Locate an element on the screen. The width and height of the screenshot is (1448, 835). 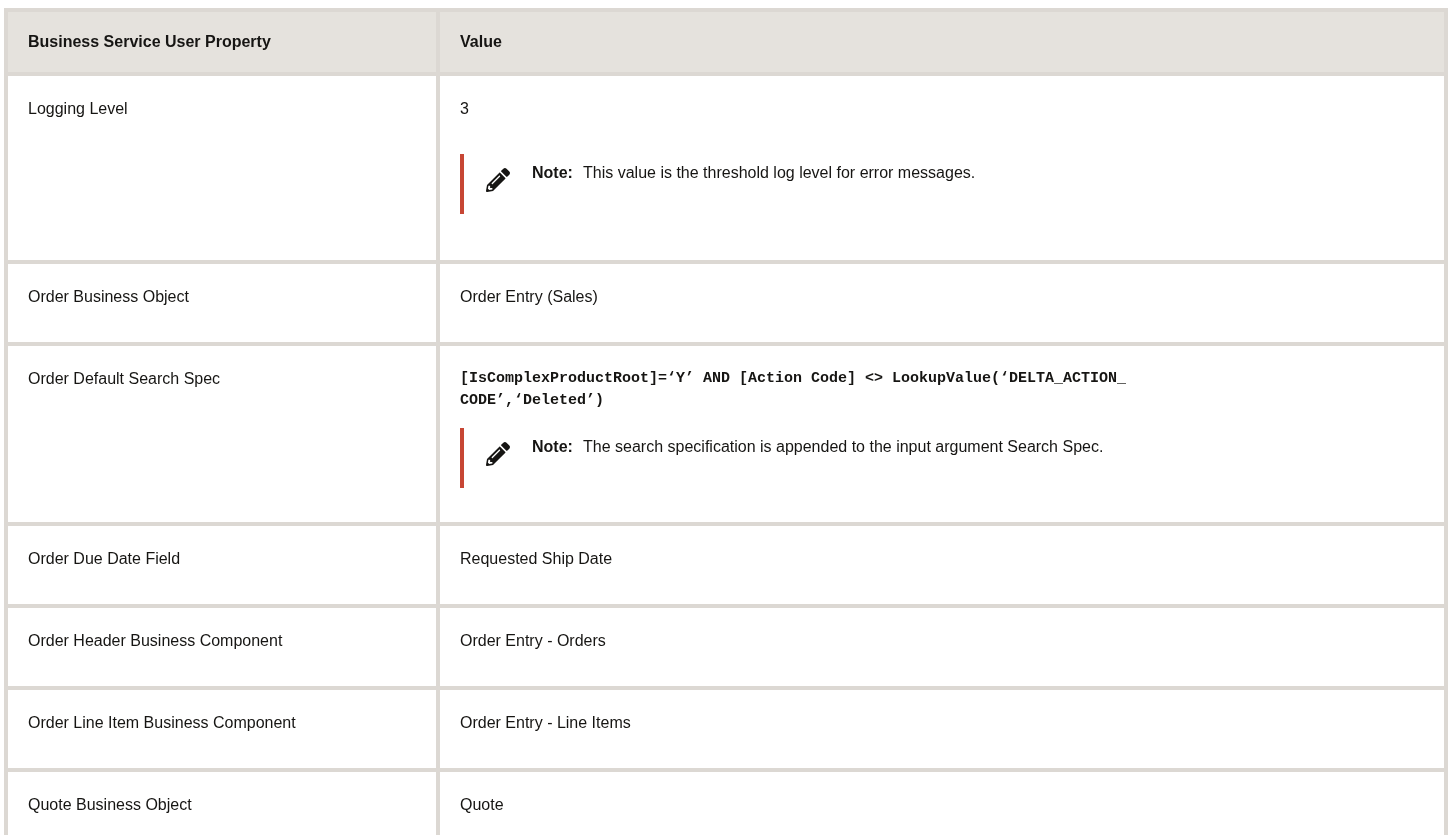
property-cell: Quote Business Object is located at coordinates (222, 802).